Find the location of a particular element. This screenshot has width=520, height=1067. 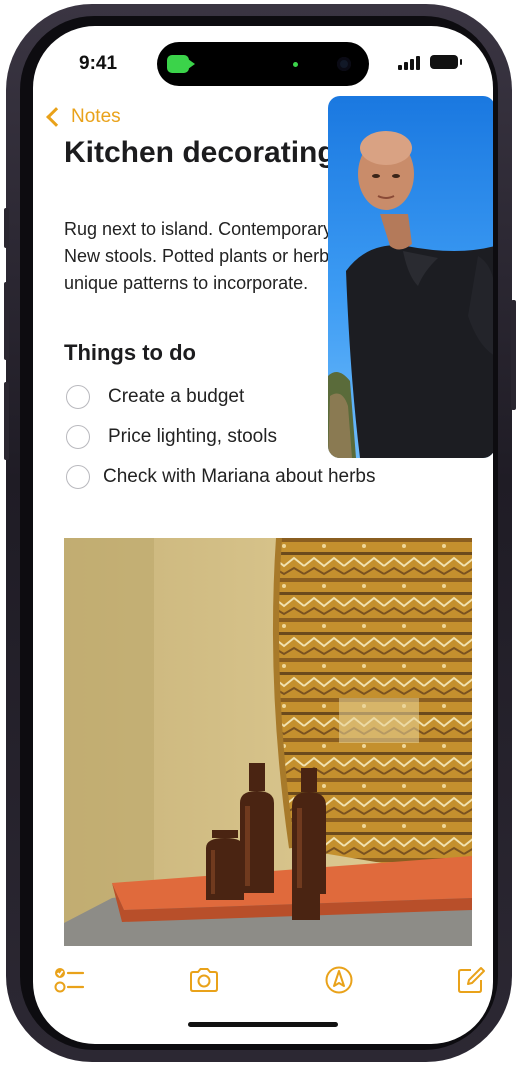

markup-glyph is located at coordinates (339, 980).